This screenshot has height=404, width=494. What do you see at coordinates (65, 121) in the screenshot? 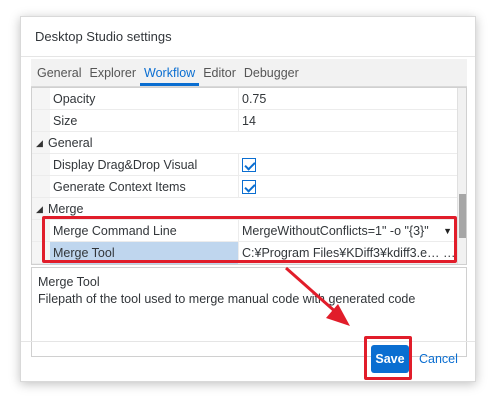
I see `property-name: Size` at bounding box center [65, 121].